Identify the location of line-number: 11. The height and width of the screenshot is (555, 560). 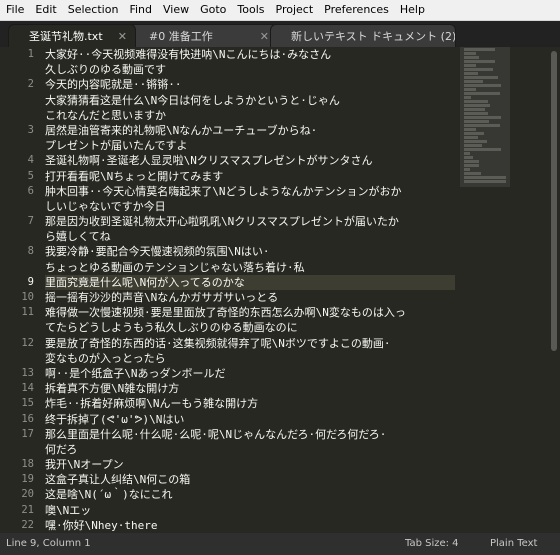
(27, 312).